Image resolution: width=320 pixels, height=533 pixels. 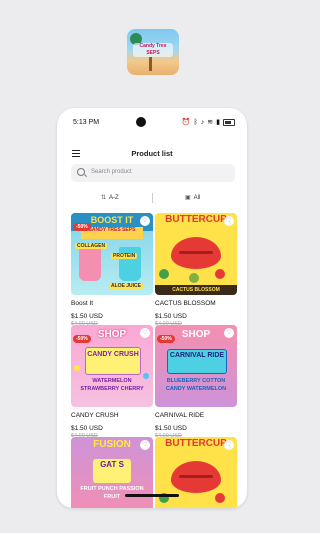 I want to click on art-box: CARNIVAL RIDE, so click(x=197, y=361).